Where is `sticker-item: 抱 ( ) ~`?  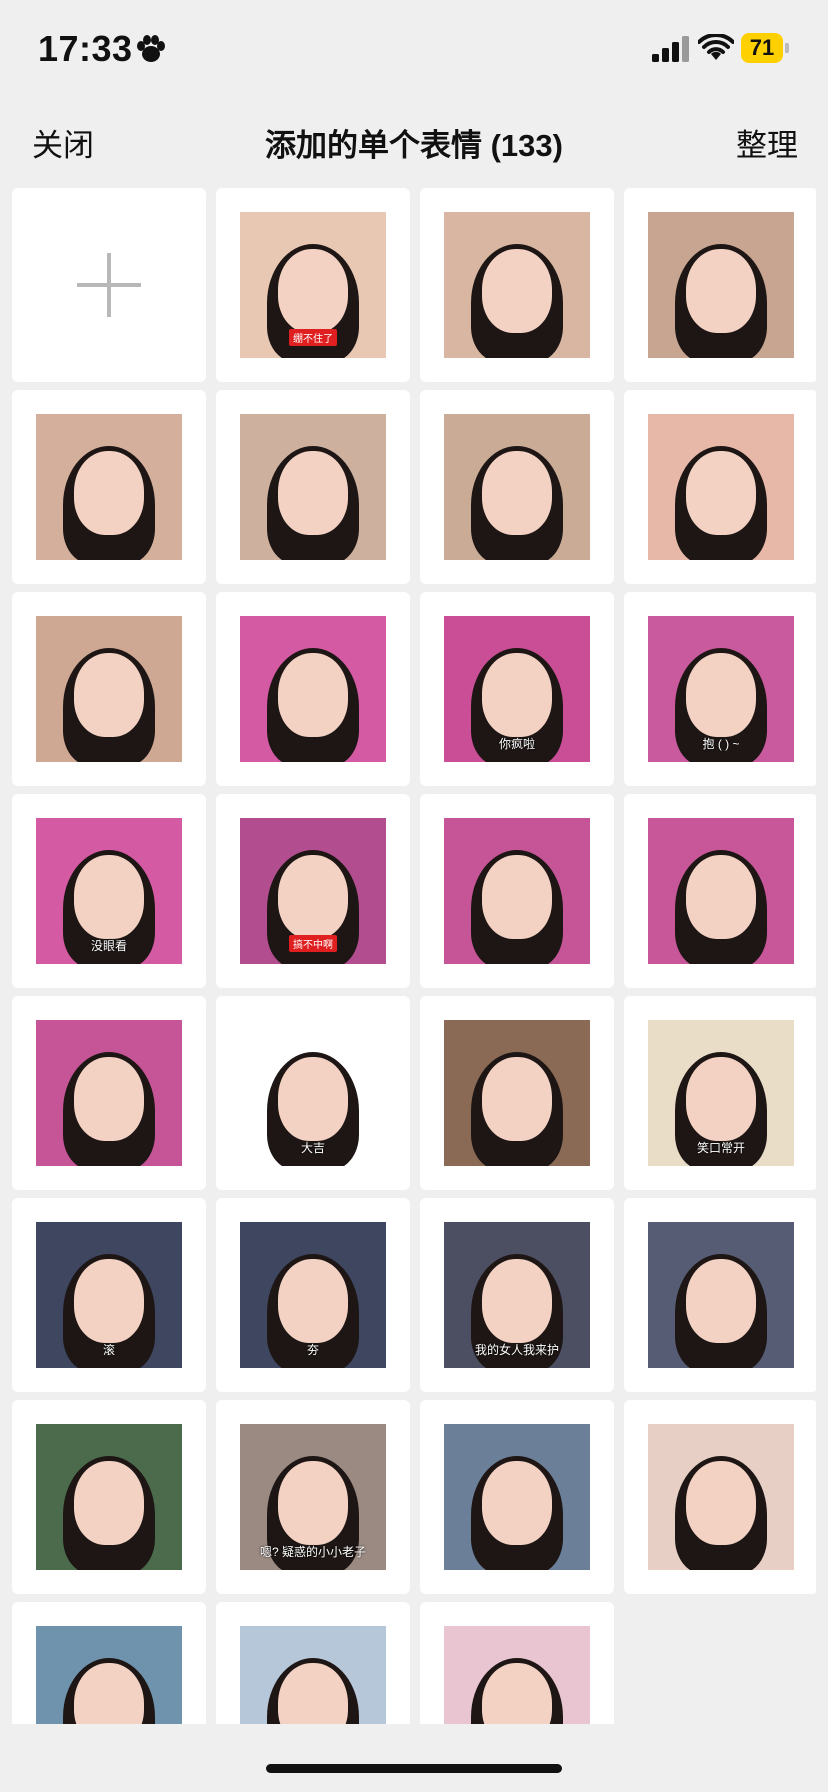 sticker-item: 抱 ( ) ~ is located at coordinates (720, 689).